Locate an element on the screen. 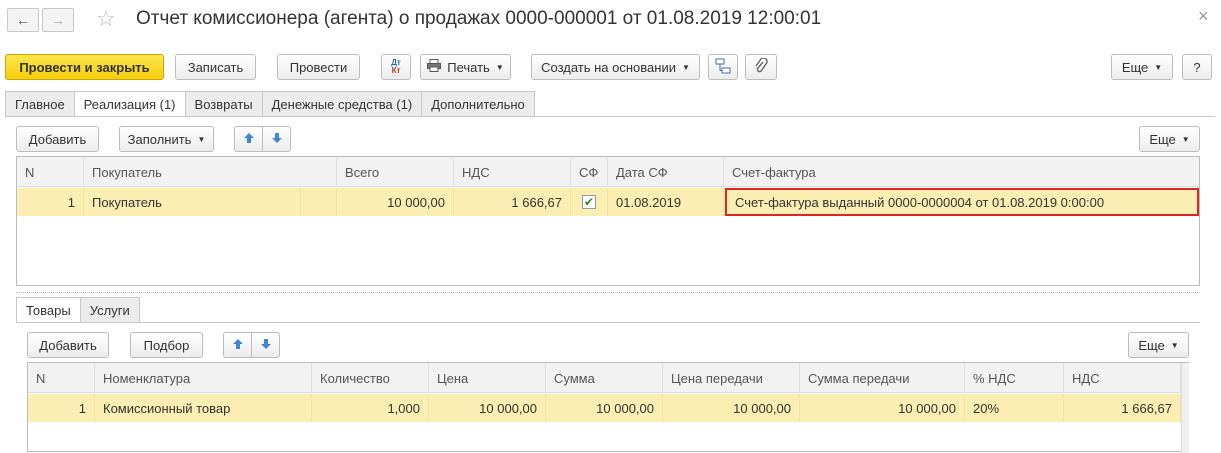 The width and height of the screenshot is (1221, 453). move-up-button is located at coordinates (248, 139).